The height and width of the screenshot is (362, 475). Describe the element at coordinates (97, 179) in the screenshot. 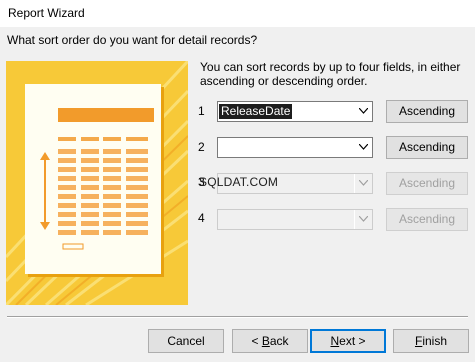

I see `illustration-report-layout` at that location.